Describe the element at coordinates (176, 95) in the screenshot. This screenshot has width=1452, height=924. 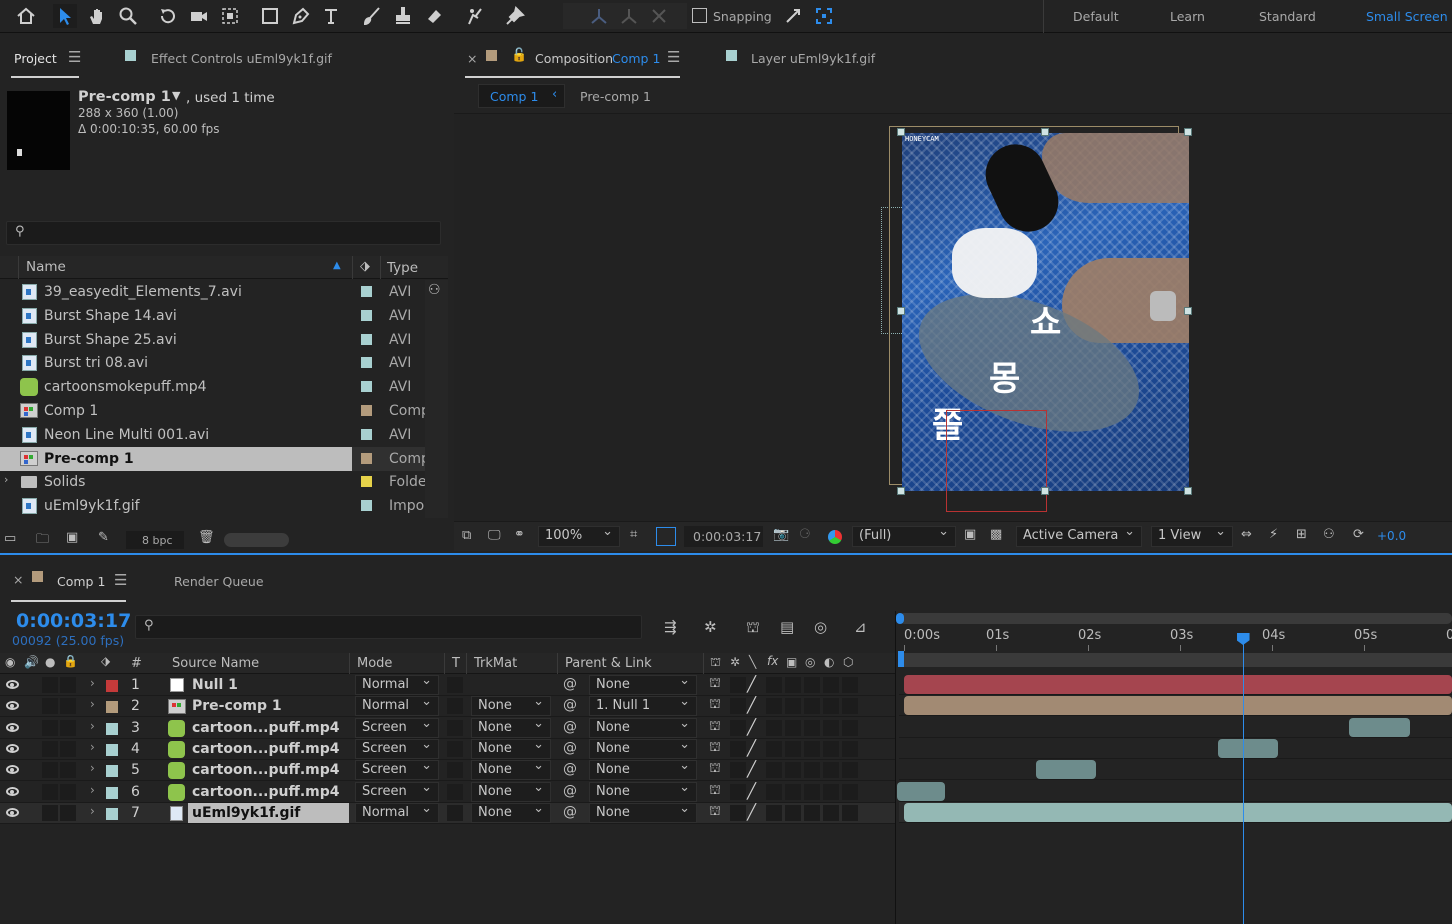
I see `chevron-down-icon: ▼` at that location.